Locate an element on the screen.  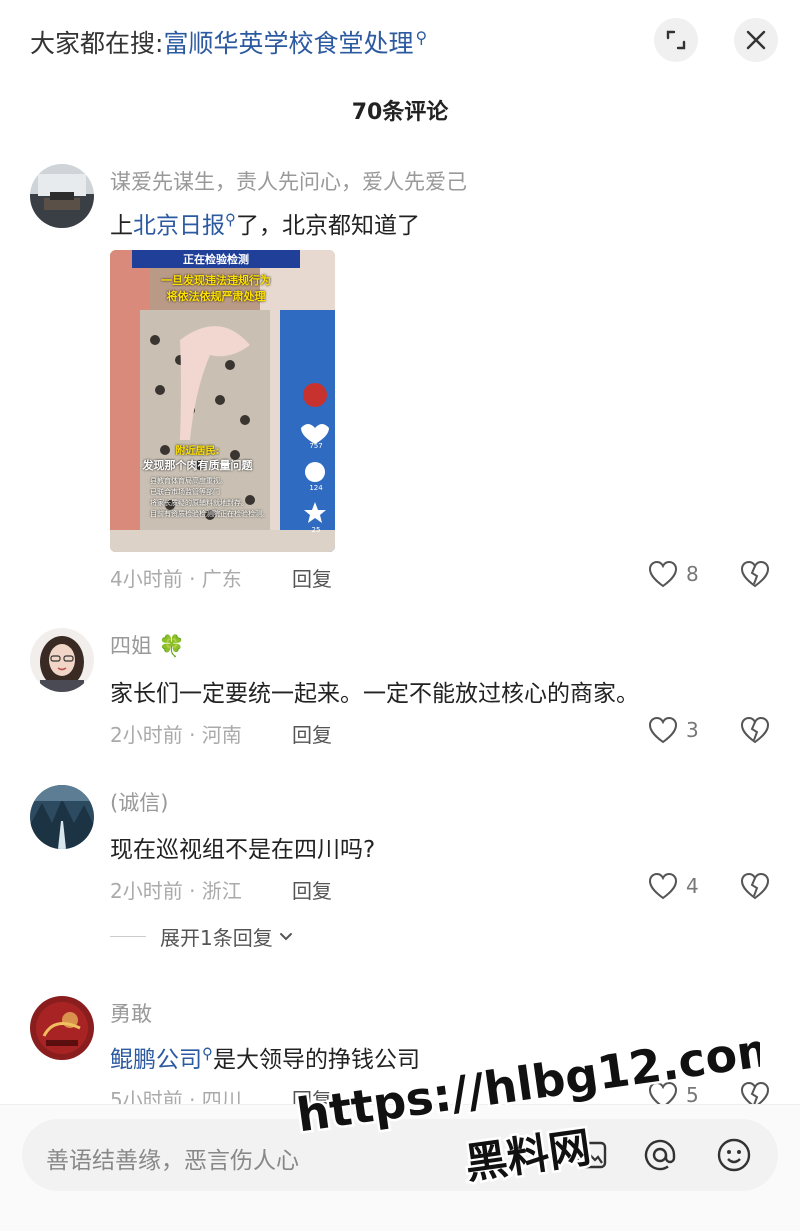
expand-icon is located at coordinates (676, 40).